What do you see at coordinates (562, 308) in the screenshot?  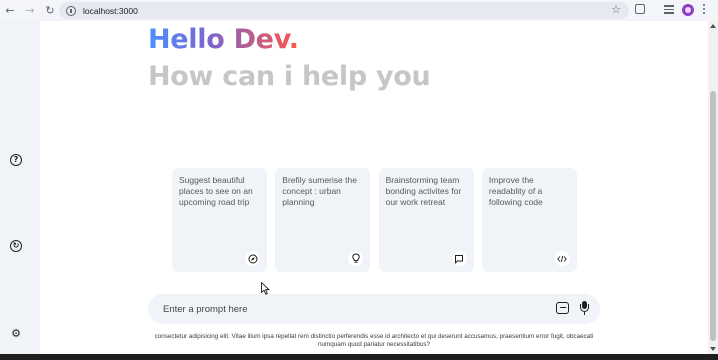 I see `gallery-icon` at bounding box center [562, 308].